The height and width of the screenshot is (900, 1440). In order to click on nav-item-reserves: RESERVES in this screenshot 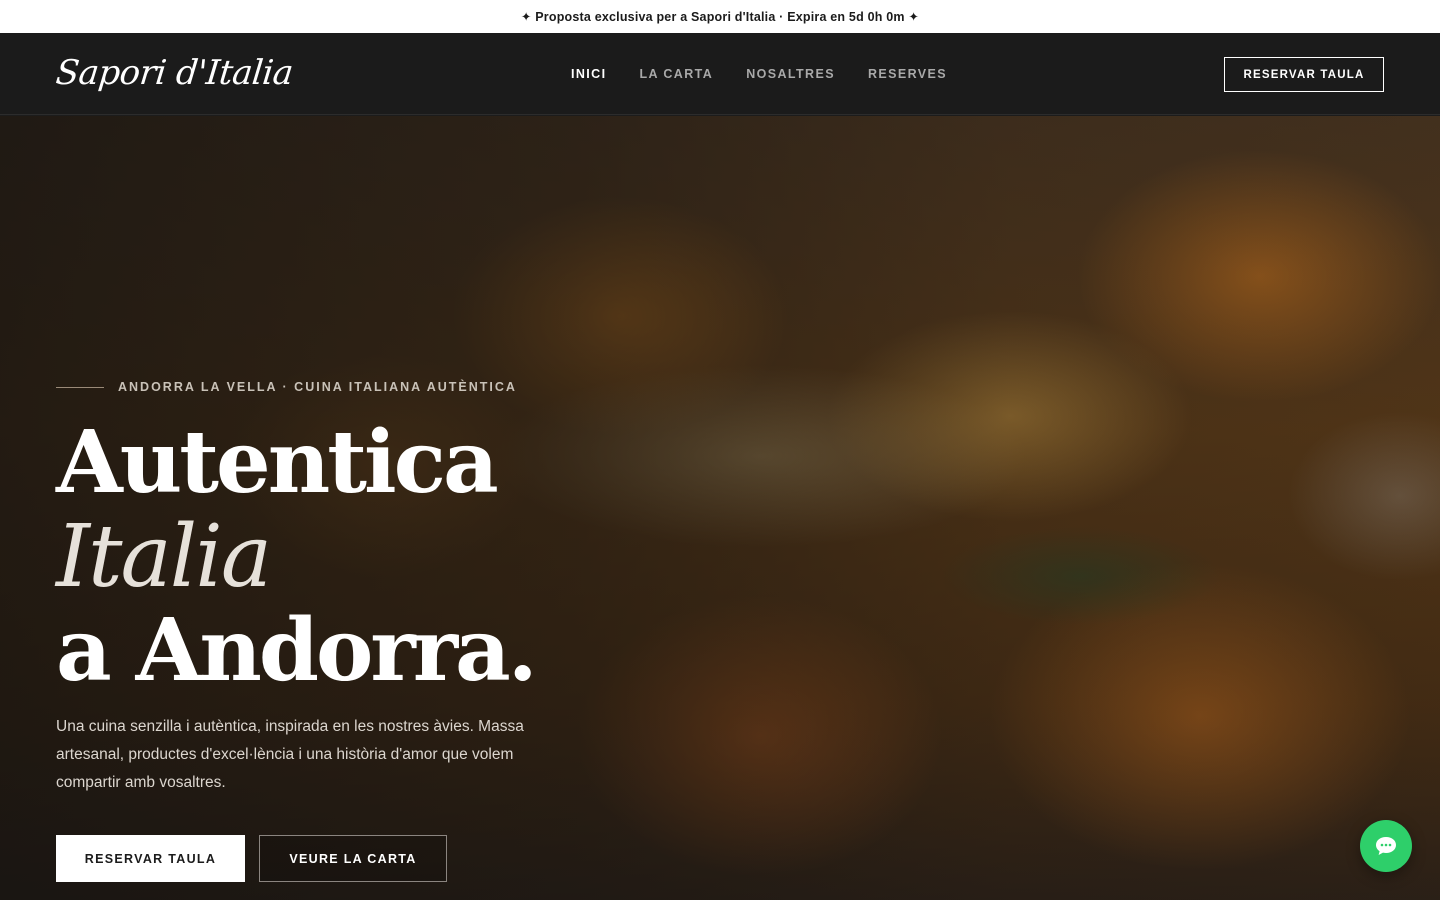, I will do `click(907, 74)`.